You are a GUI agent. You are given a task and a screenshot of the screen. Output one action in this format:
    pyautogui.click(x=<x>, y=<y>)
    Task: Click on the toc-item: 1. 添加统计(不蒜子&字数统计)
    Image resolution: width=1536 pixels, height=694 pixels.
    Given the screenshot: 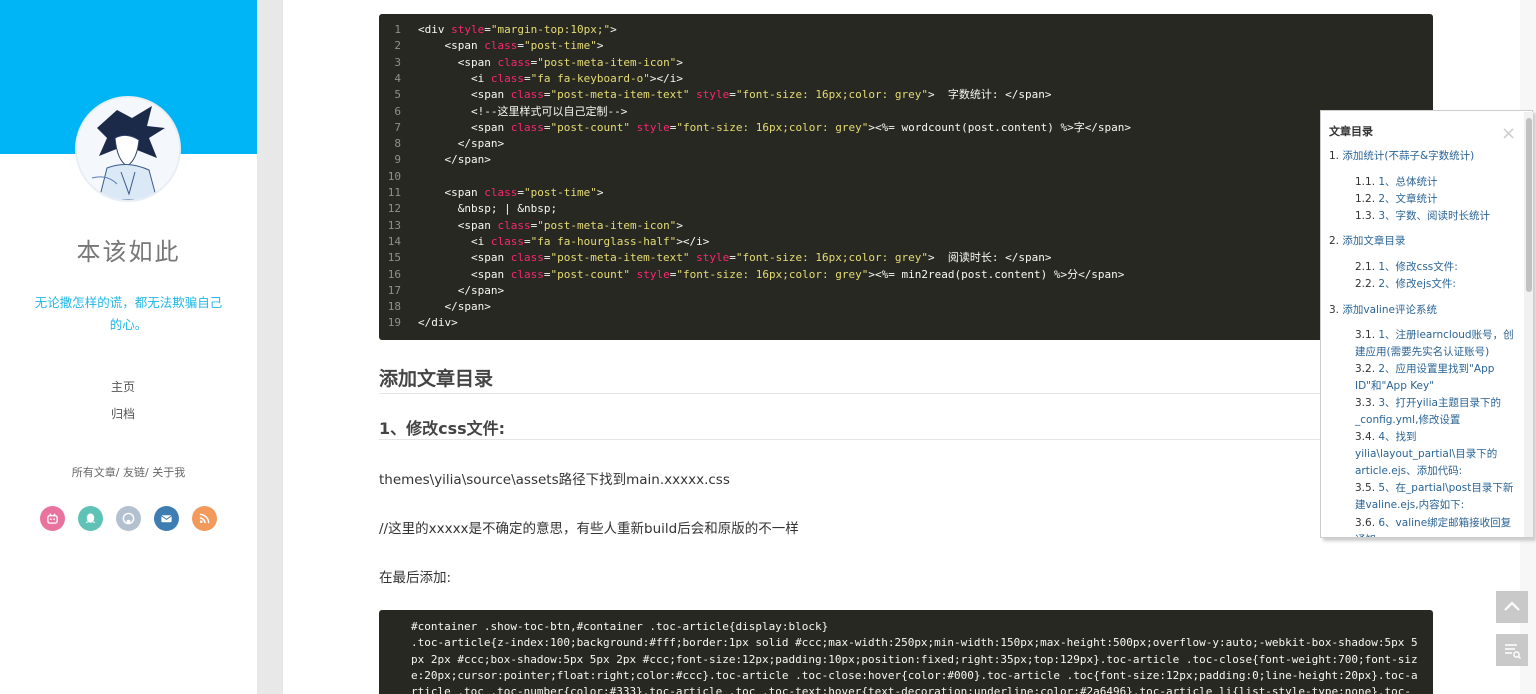 What is the action you would take?
    pyautogui.click(x=1401, y=156)
    